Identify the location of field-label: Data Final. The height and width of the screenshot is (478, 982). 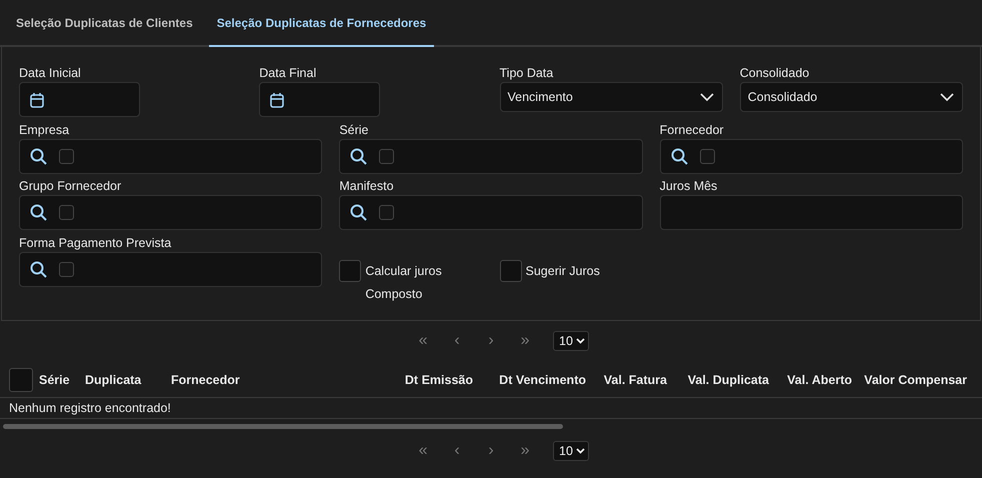
(288, 73).